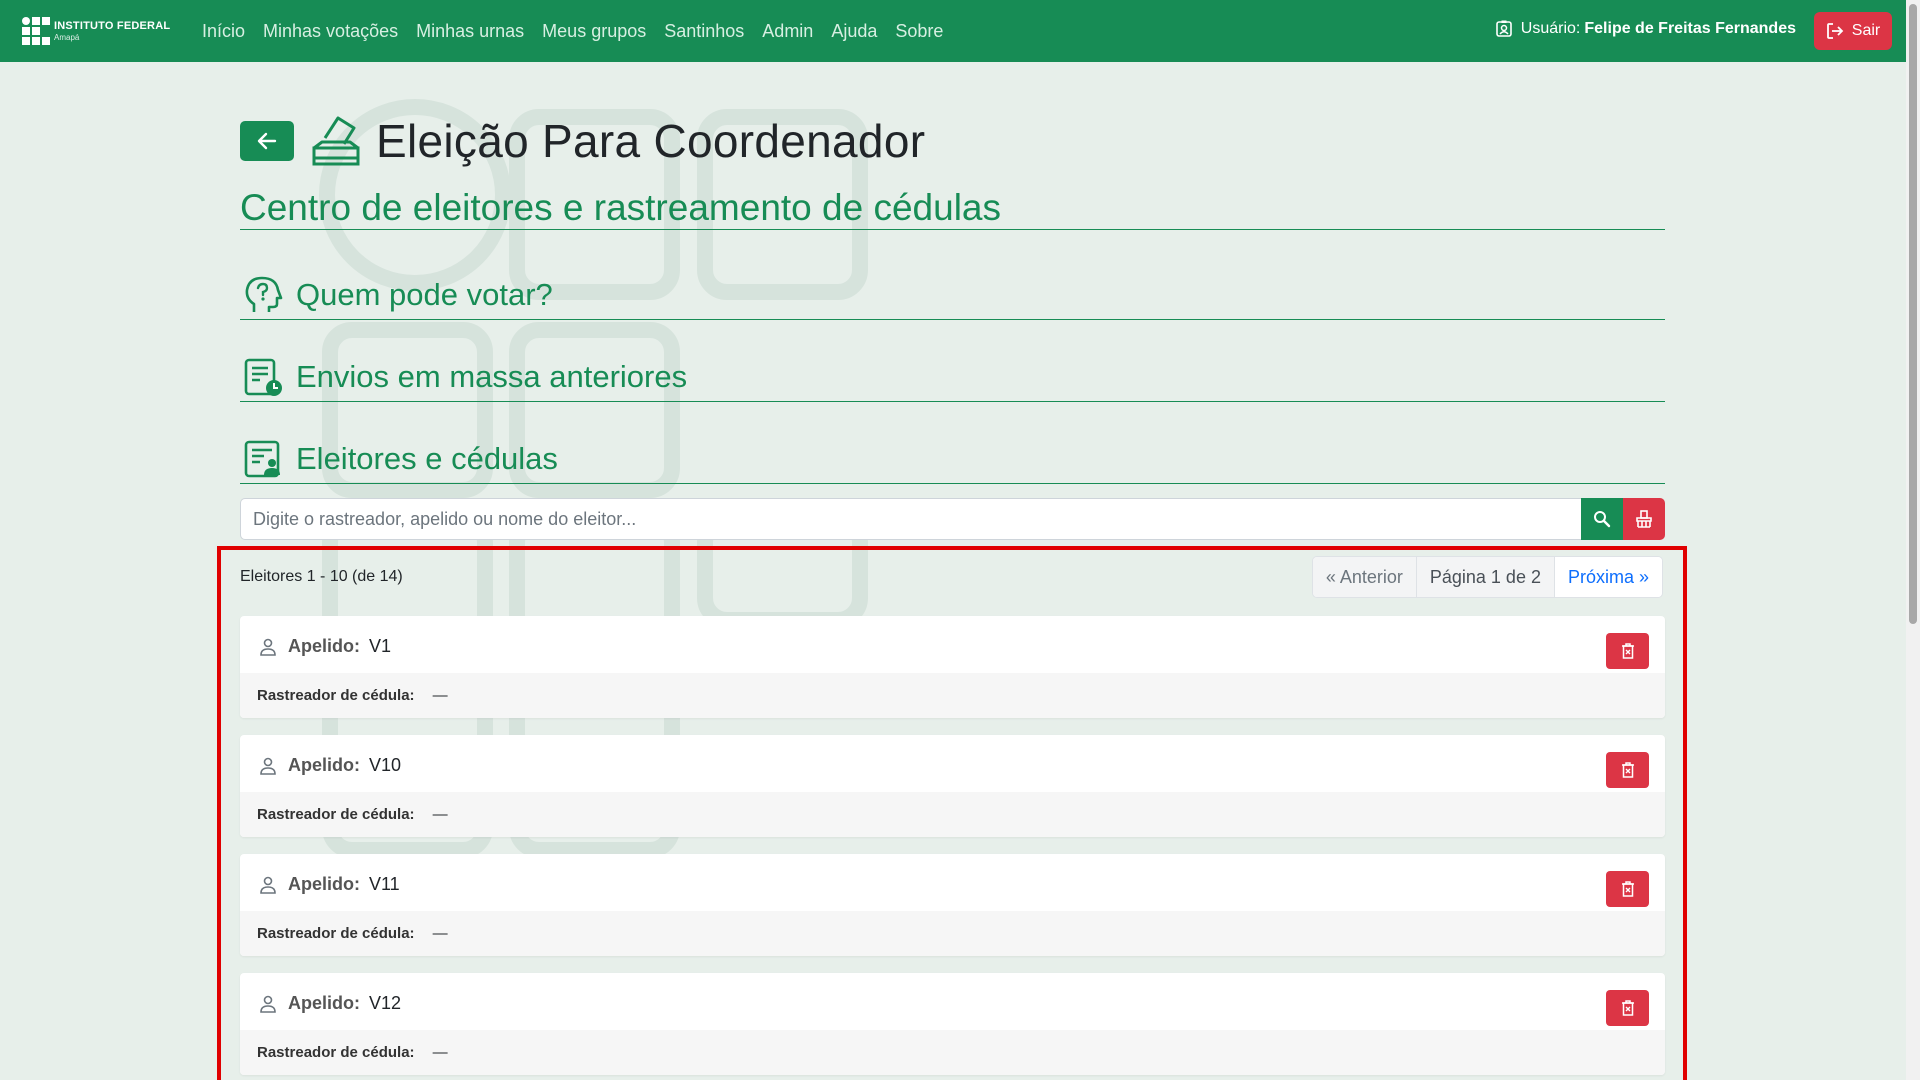 Image resolution: width=1920 pixels, height=1080 pixels. What do you see at coordinates (594, 31) in the screenshot?
I see `nav-link-meus-grupos: Meus grupos` at bounding box center [594, 31].